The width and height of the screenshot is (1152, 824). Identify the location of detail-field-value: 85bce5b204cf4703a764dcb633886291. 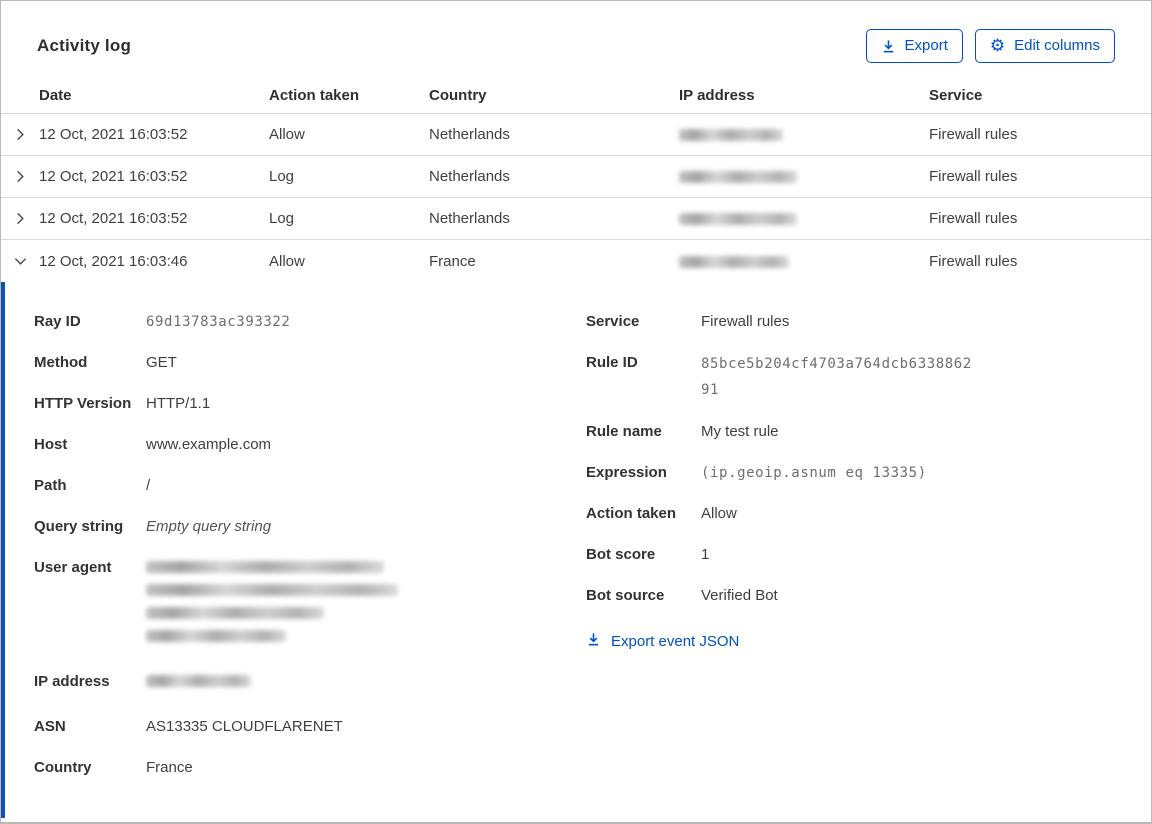
(836, 377).